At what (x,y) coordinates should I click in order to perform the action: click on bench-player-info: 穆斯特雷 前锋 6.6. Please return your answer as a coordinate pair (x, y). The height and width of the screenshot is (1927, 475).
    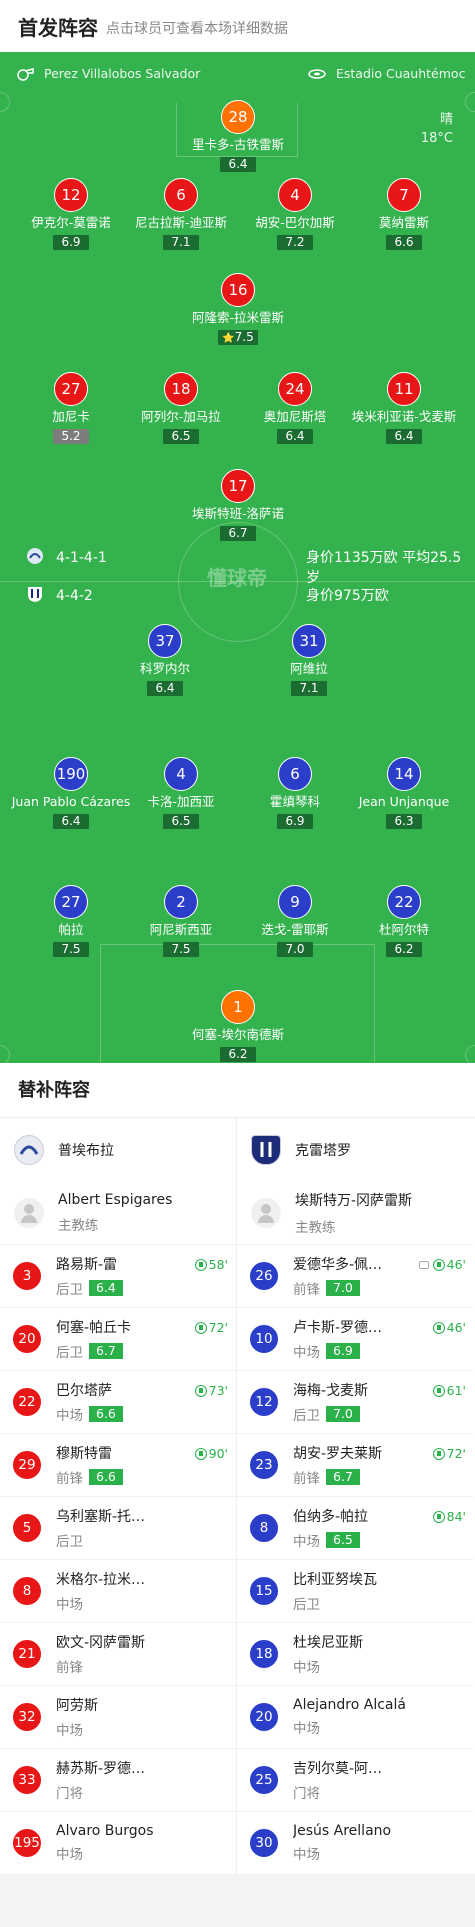
    Looking at the image, I should click on (116, 1465).